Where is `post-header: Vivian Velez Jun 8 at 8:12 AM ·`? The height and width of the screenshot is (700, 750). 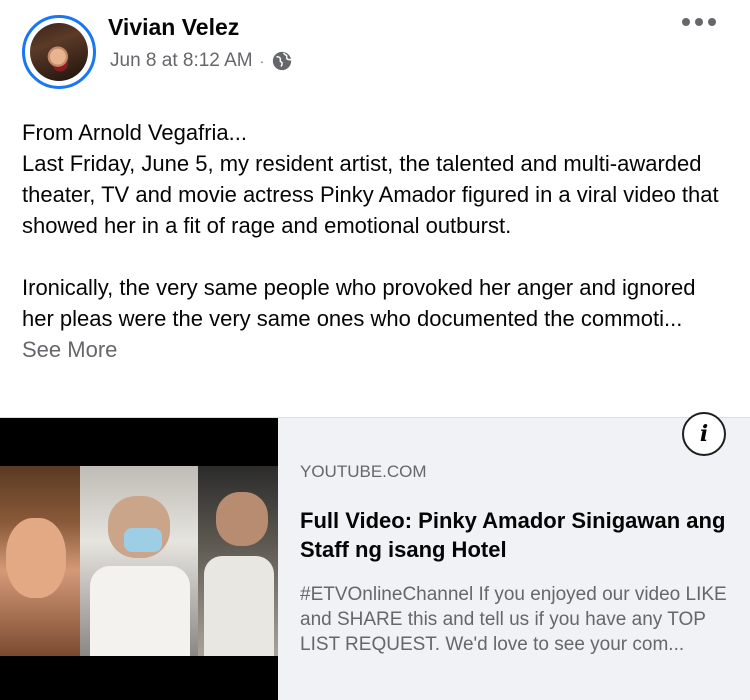
post-header: Vivian Velez Jun 8 at 8:12 AM · is located at coordinates (375, 50).